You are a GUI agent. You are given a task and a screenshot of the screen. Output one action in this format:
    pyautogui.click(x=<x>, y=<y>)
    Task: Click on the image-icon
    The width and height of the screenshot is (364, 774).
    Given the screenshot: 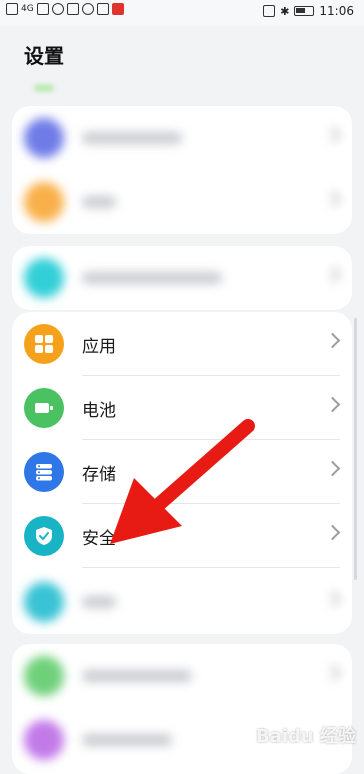 What is the action you would take?
    pyautogui.click(x=102, y=9)
    